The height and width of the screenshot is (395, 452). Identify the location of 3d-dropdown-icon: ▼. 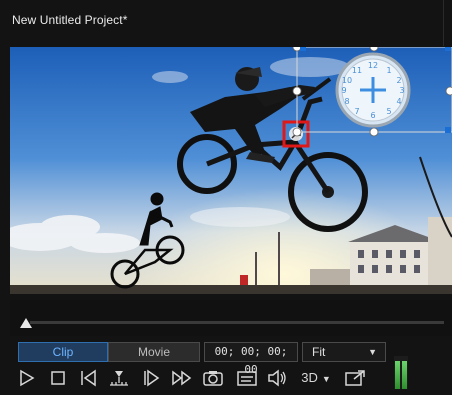
(326, 379).